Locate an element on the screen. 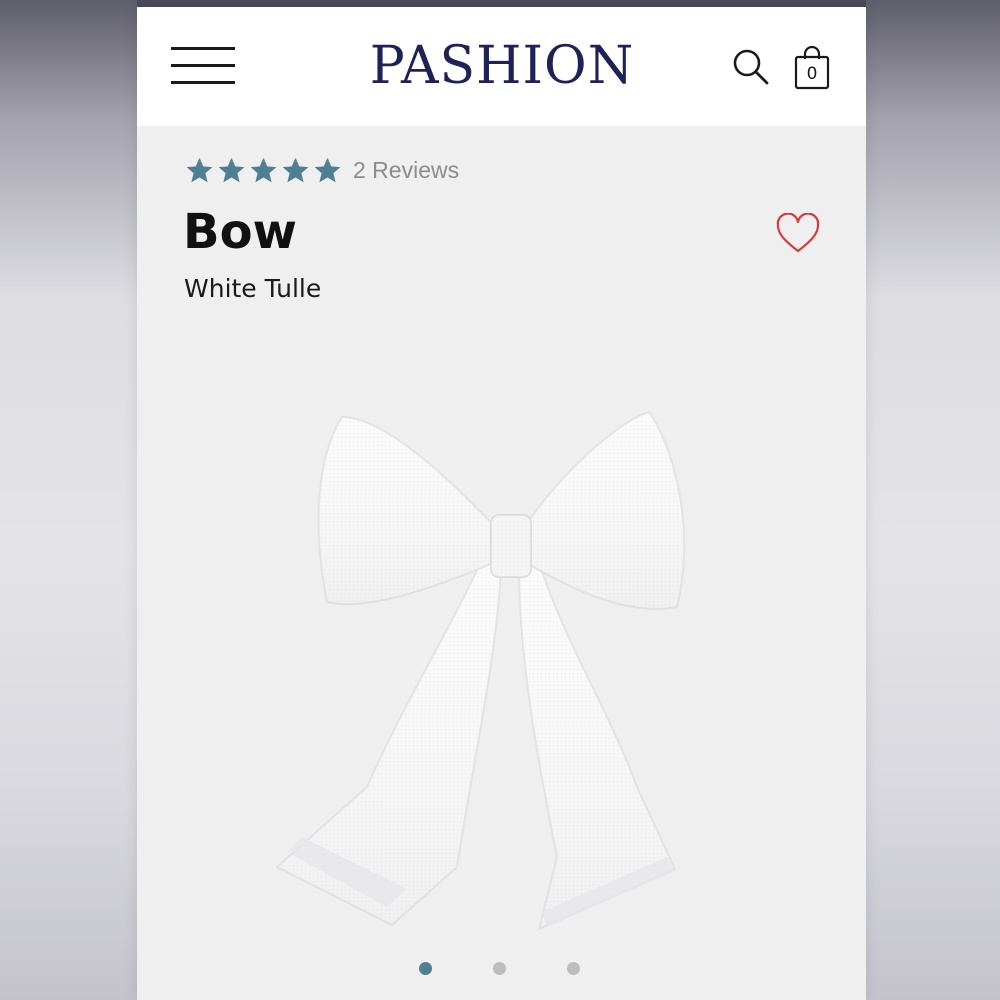 This screenshot has height=1000, width=1000. gallery-pagination is located at coordinates (504, 969).